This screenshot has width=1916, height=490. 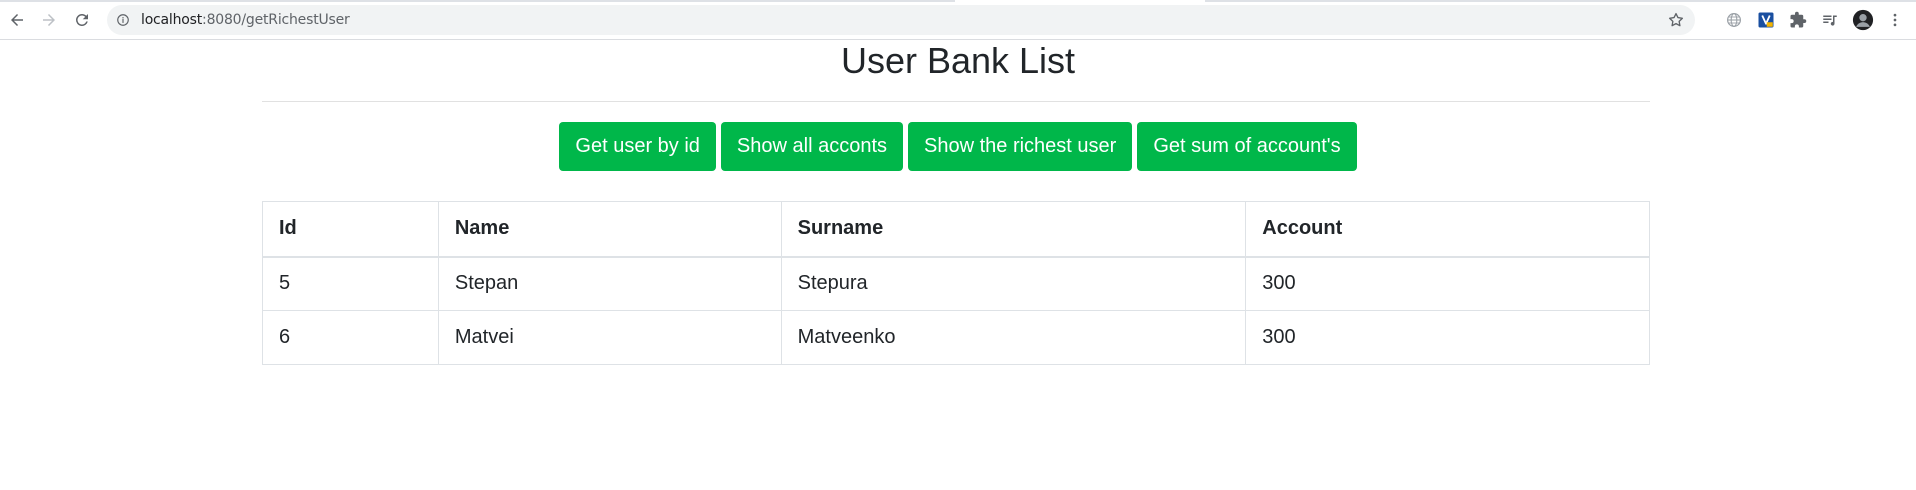 I want to click on cell-id: 6, so click(x=350, y=337).